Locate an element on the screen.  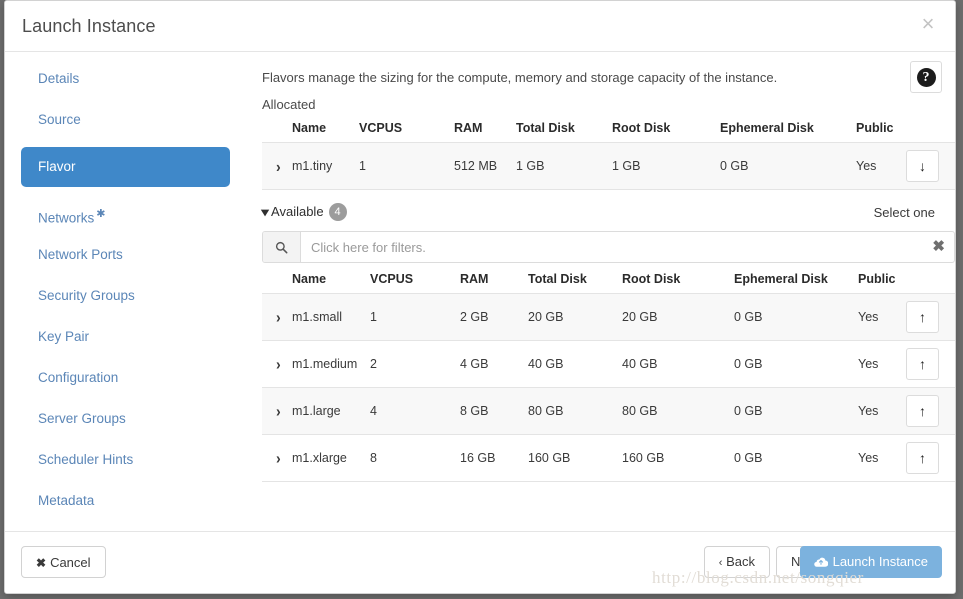
deallocate-flavor-button: ↓ is located at coordinates (922, 166).